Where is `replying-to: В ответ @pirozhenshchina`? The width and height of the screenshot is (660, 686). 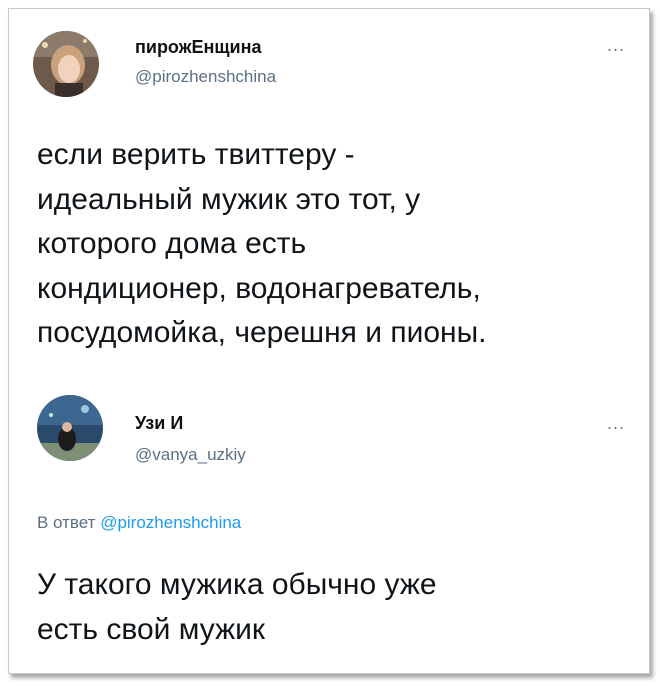 replying-to: В ответ @pirozhenshchina is located at coordinates (139, 523).